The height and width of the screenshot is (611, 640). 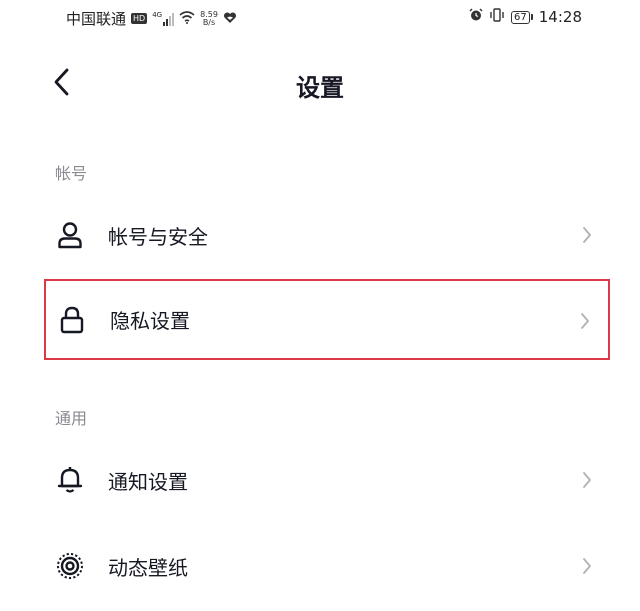 What do you see at coordinates (320, 20) in the screenshot?
I see `status-bar: 中国联通 HD 4G 8.59 B/s 67 14:28` at bounding box center [320, 20].